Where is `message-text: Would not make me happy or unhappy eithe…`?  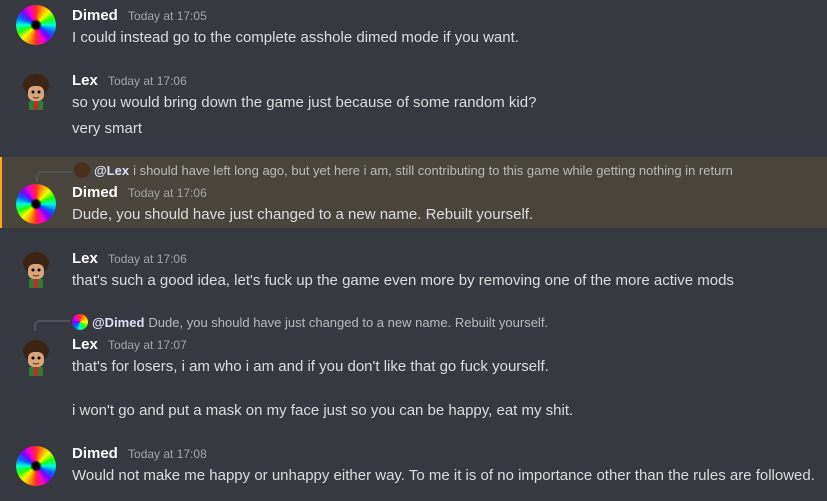
message-text: Would not make me happy or unhappy eithe… is located at coordinates (443, 475).